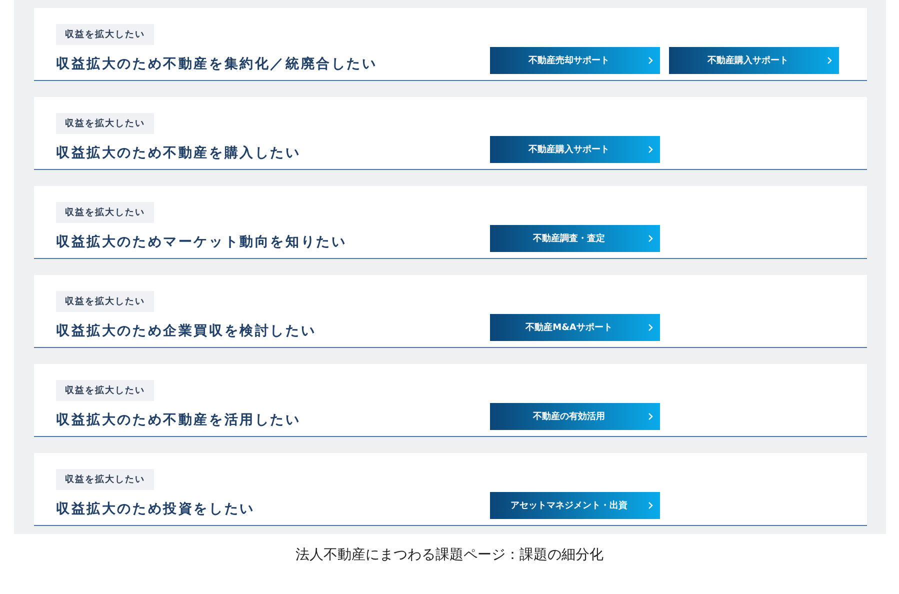 The height and width of the screenshot is (594, 899). Describe the element at coordinates (156, 509) in the screenshot. I see `issue-title: 収益拡大のため投資をしたい` at that location.